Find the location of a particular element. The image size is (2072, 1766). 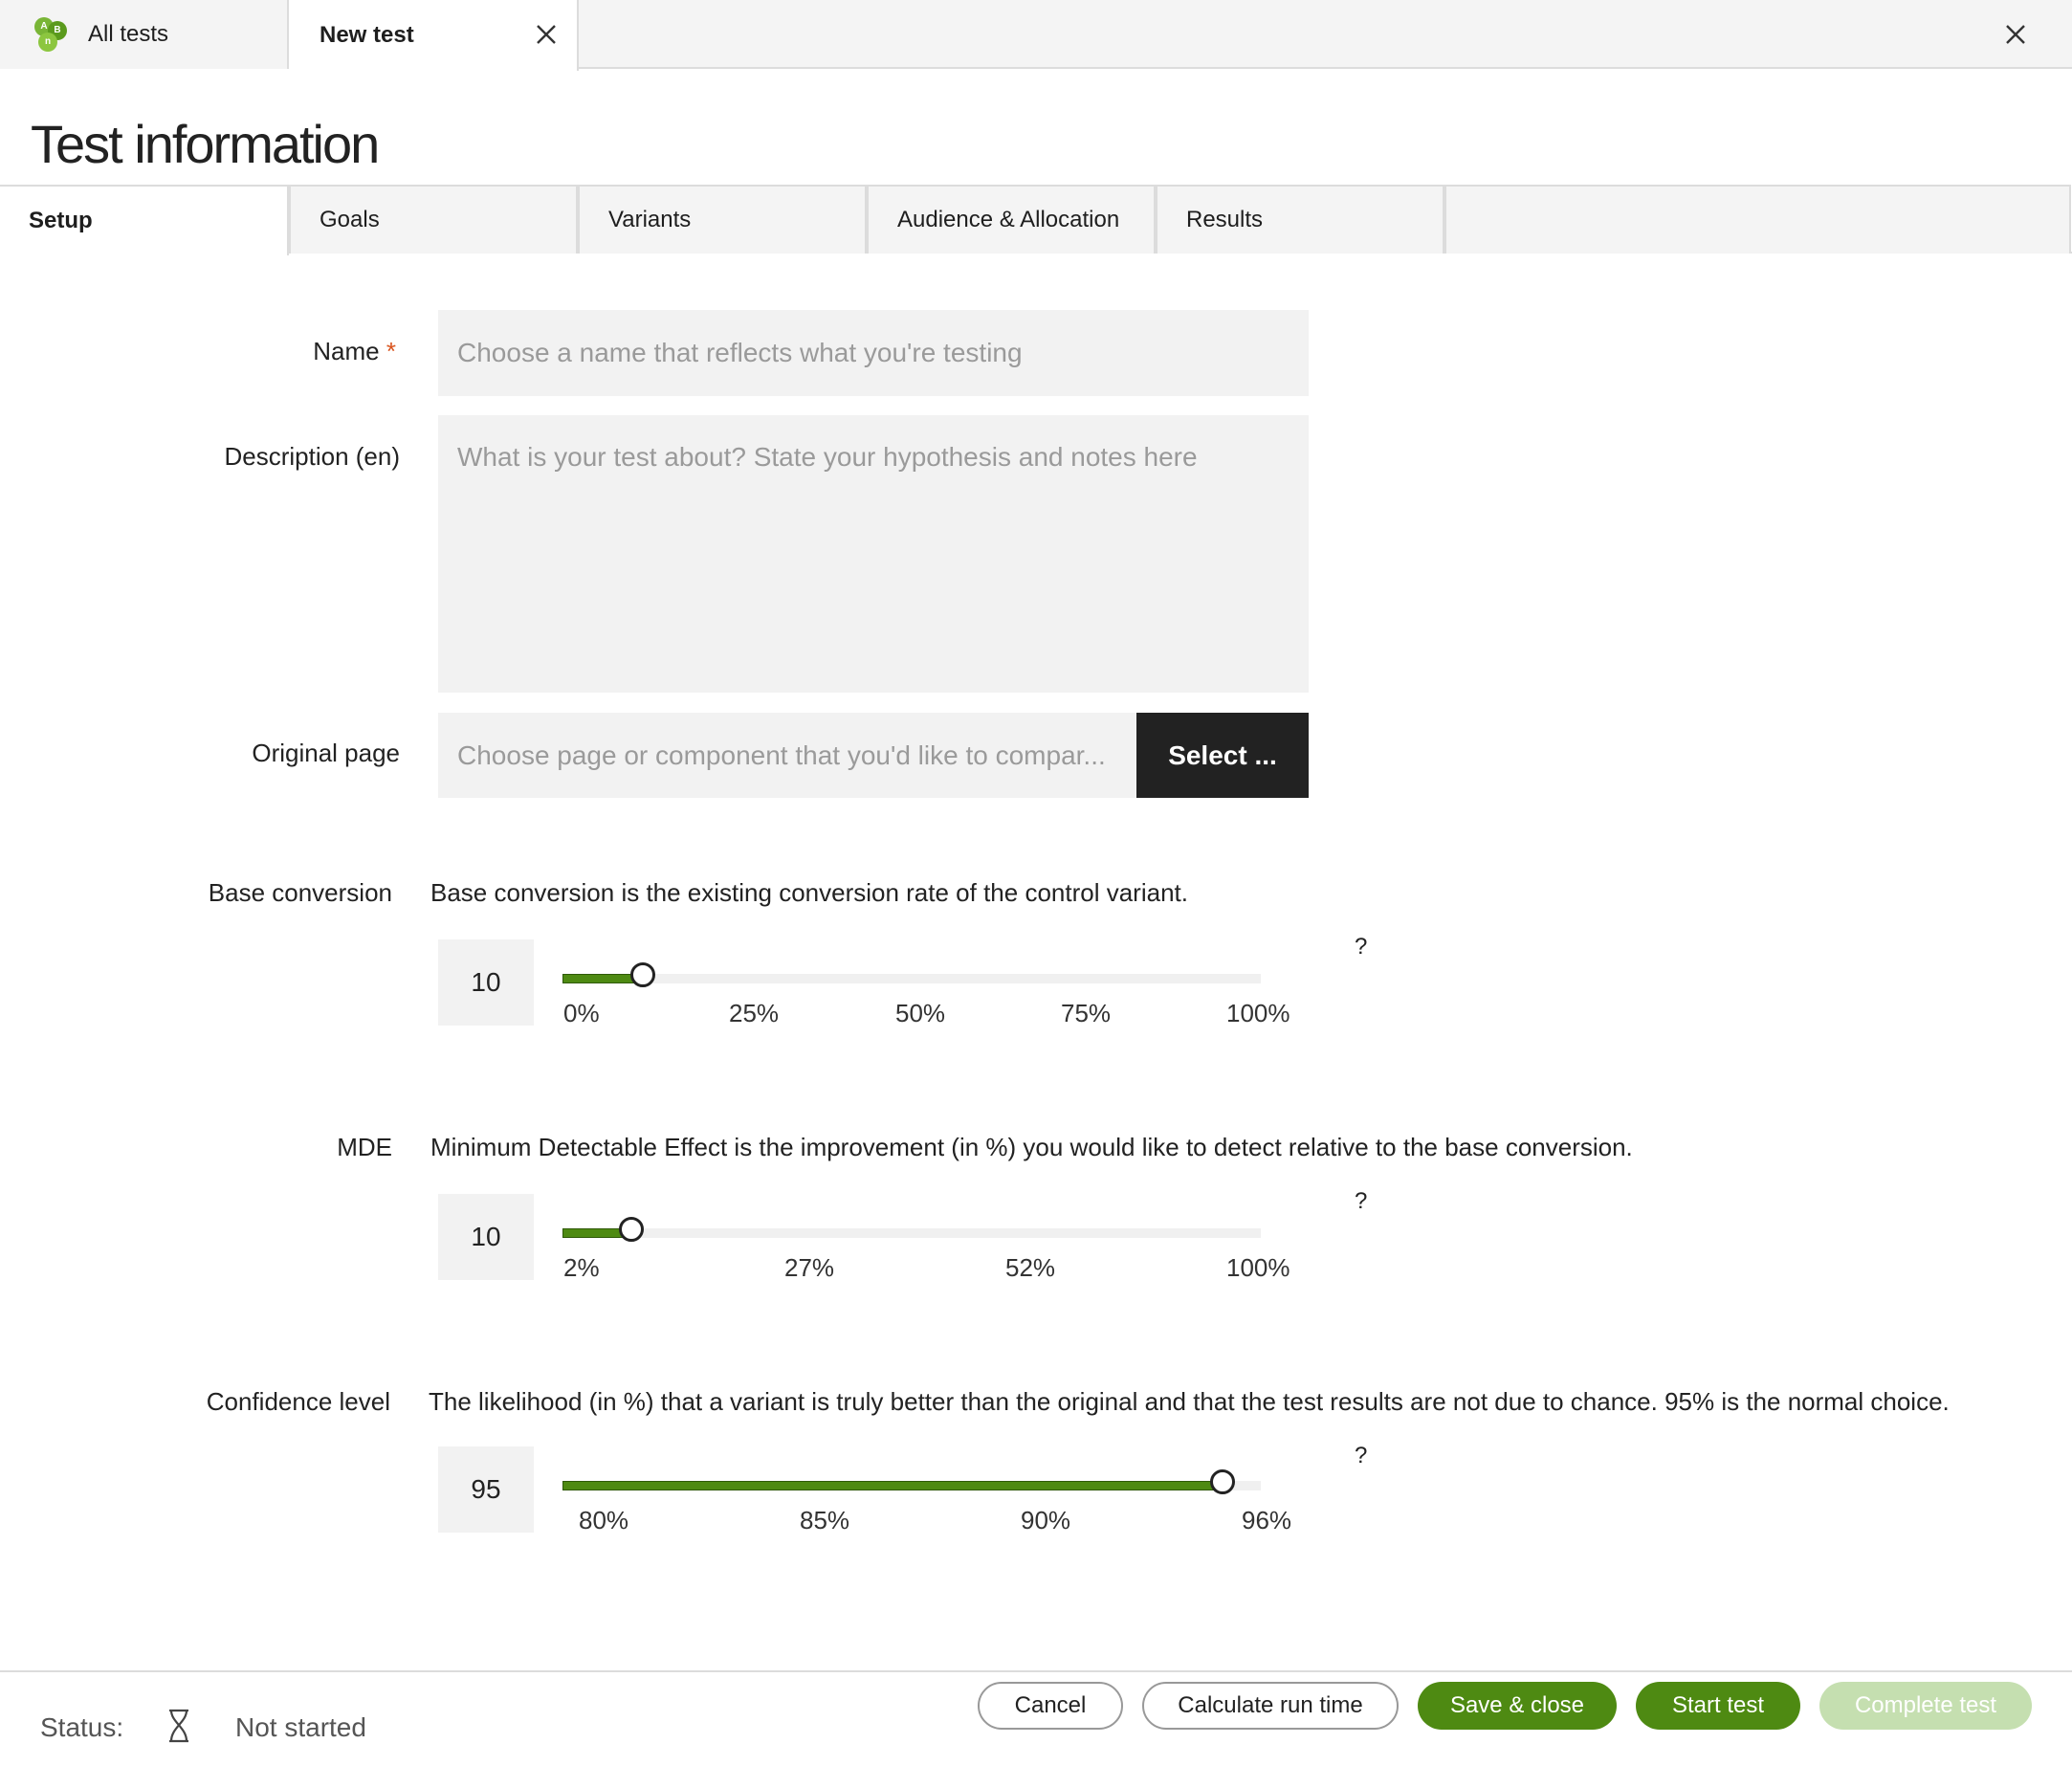

tab-new-test: New test is located at coordinates (434, 35).